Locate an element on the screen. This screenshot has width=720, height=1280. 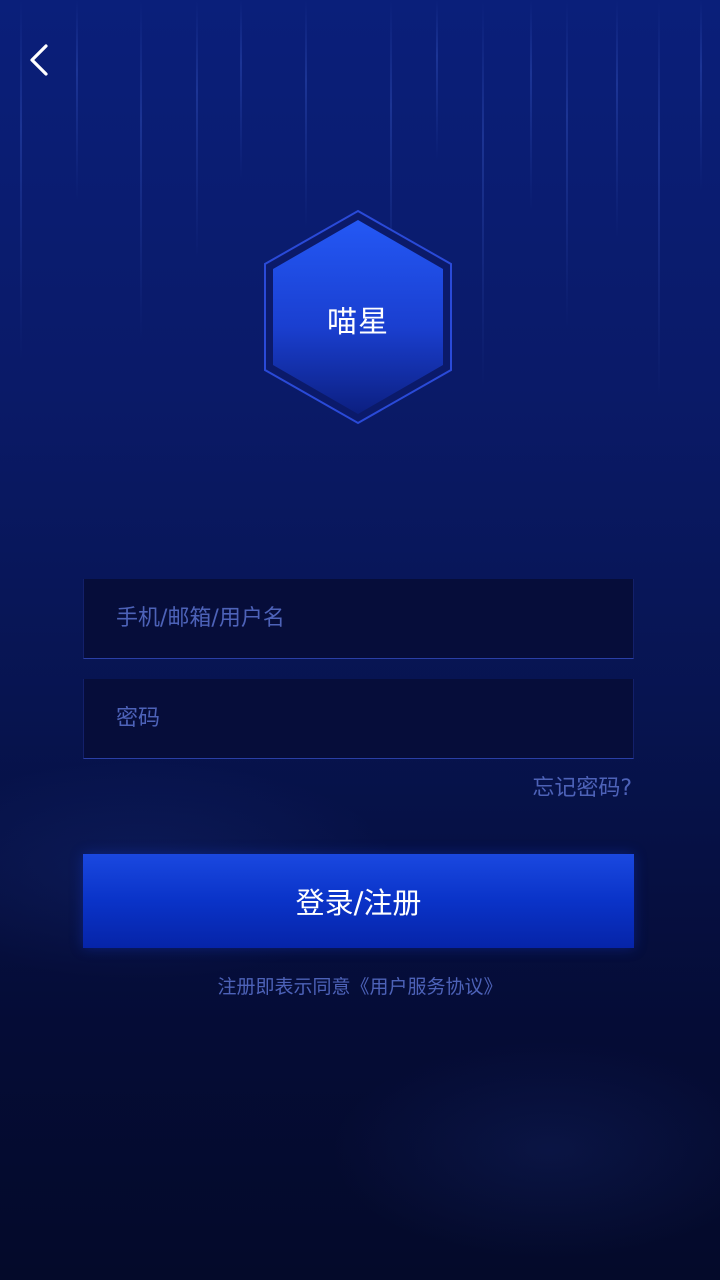
app-logo: 喵星 is located at coordinates (358, 317).